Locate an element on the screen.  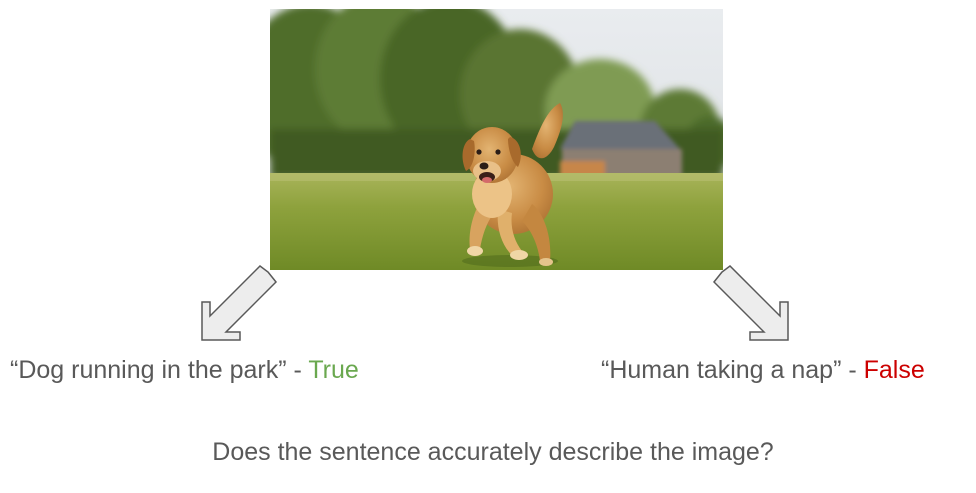
verdict-false-label: False is located at coordinates (894, 370).